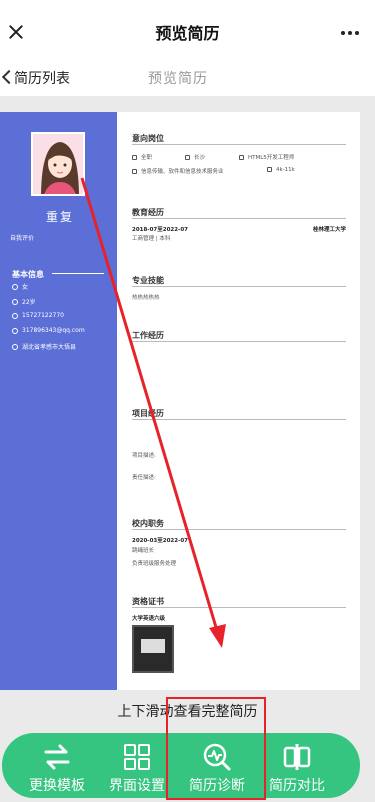  What do you see at coordinates (144, 478) in the screenshot?
I see `project-role-label: 责任描述:` at bounding box center [144, 478].